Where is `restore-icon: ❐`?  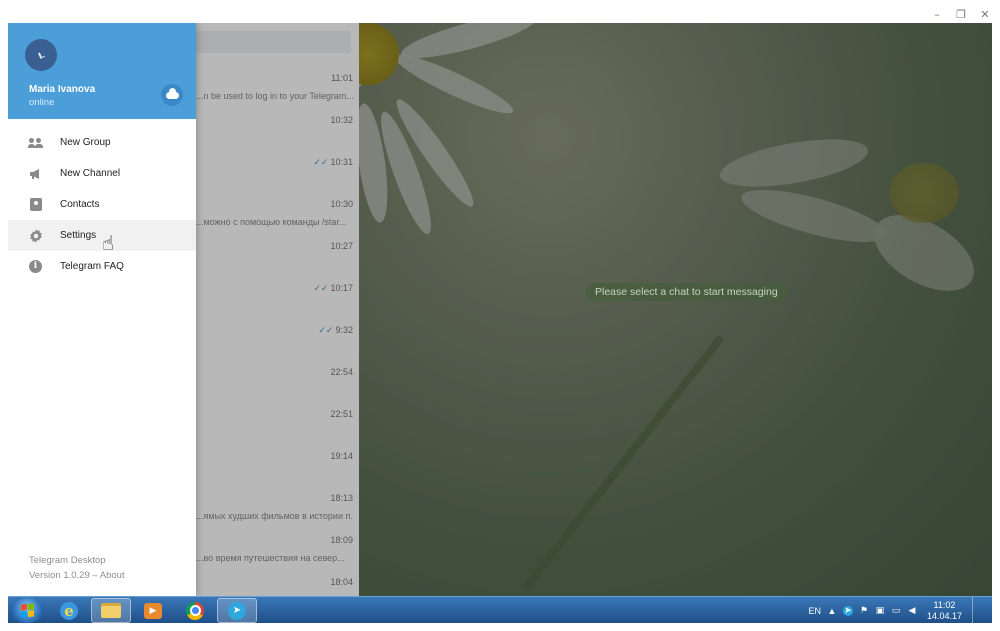
restore-icon: ❐ is located at coordinates (961, 14).